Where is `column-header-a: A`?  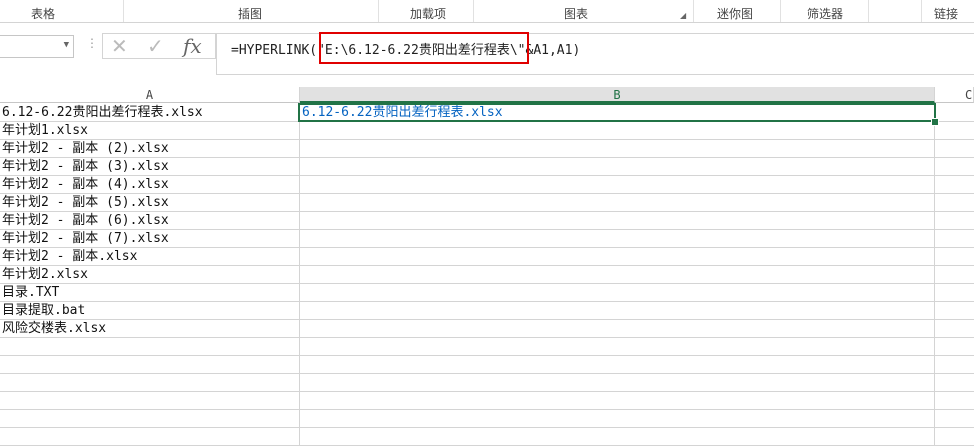 column-header-a: A is located at coordinates (150, 95).